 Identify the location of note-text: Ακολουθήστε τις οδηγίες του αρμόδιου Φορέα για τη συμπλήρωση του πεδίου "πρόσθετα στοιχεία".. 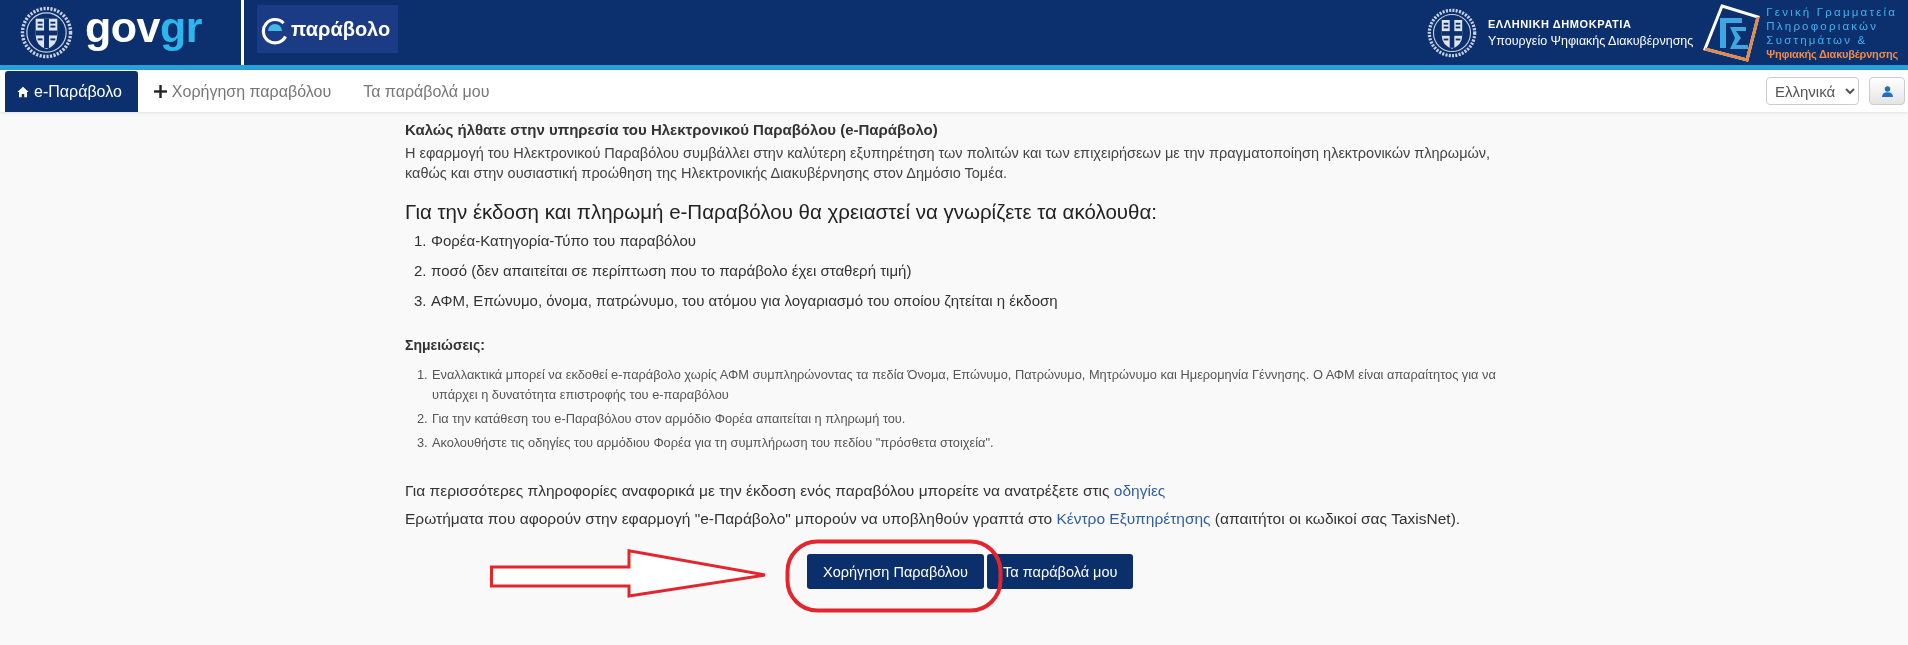
(713, 443).